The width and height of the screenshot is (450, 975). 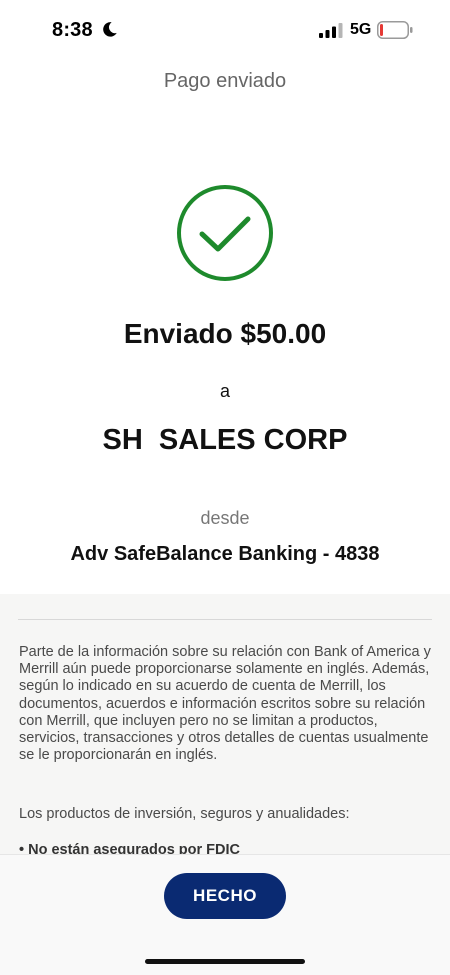 I want to click on disclosure-bullet: • No están asegurados por FDIC, so click(x=130, y=848).